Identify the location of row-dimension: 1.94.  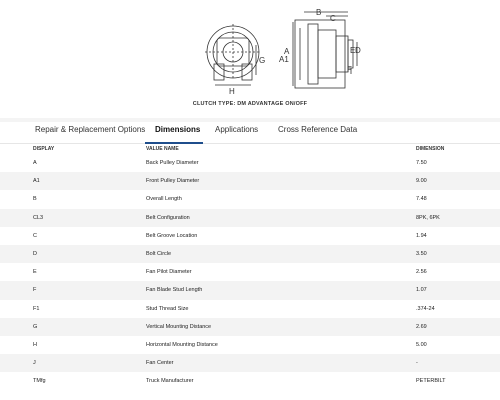
(421, 235).